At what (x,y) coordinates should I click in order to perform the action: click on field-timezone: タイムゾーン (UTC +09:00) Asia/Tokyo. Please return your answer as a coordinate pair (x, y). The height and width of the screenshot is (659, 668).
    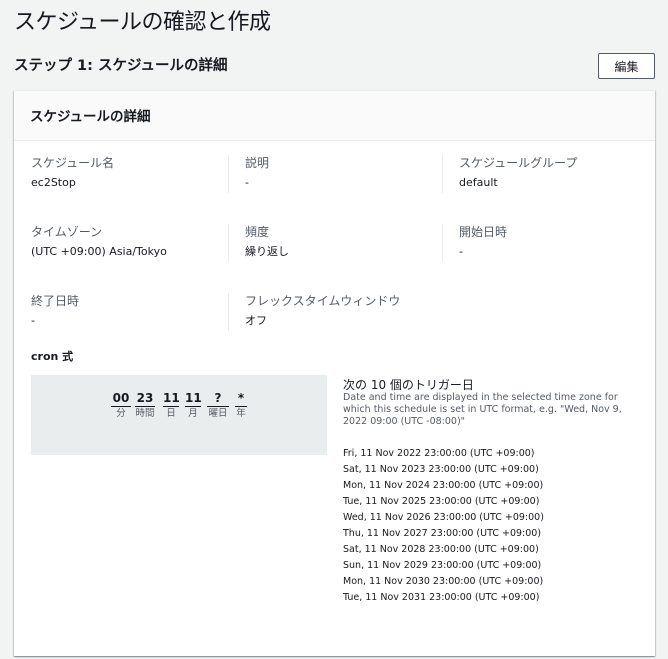
    Looking at the image, I should click on (99, 242).